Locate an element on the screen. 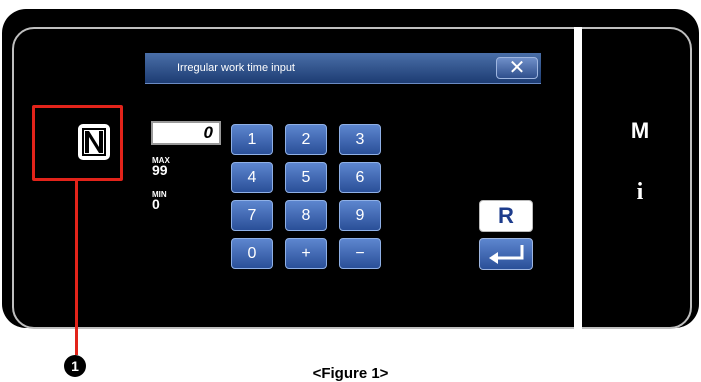 The image size is (701, 382). figure-caption: <Figure 1> is located at coordinates (350, 373).